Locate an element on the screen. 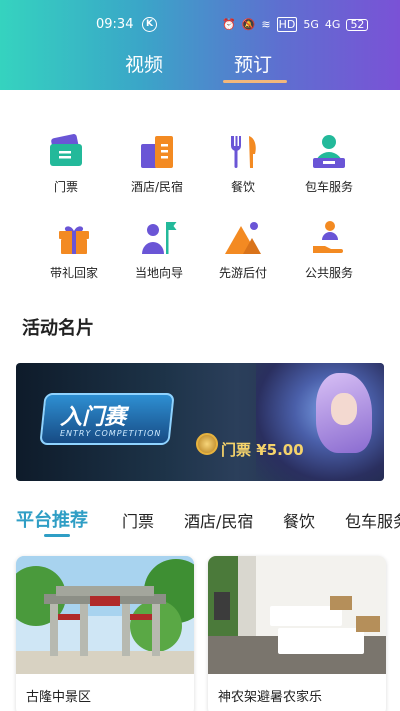  service-label: 门票 is located at coordinates (65, 187).